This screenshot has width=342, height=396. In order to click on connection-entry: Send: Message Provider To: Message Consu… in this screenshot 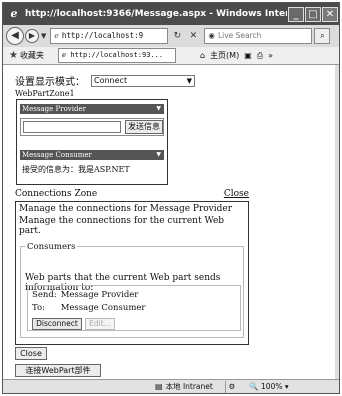, I will do `click(134, 308)`.